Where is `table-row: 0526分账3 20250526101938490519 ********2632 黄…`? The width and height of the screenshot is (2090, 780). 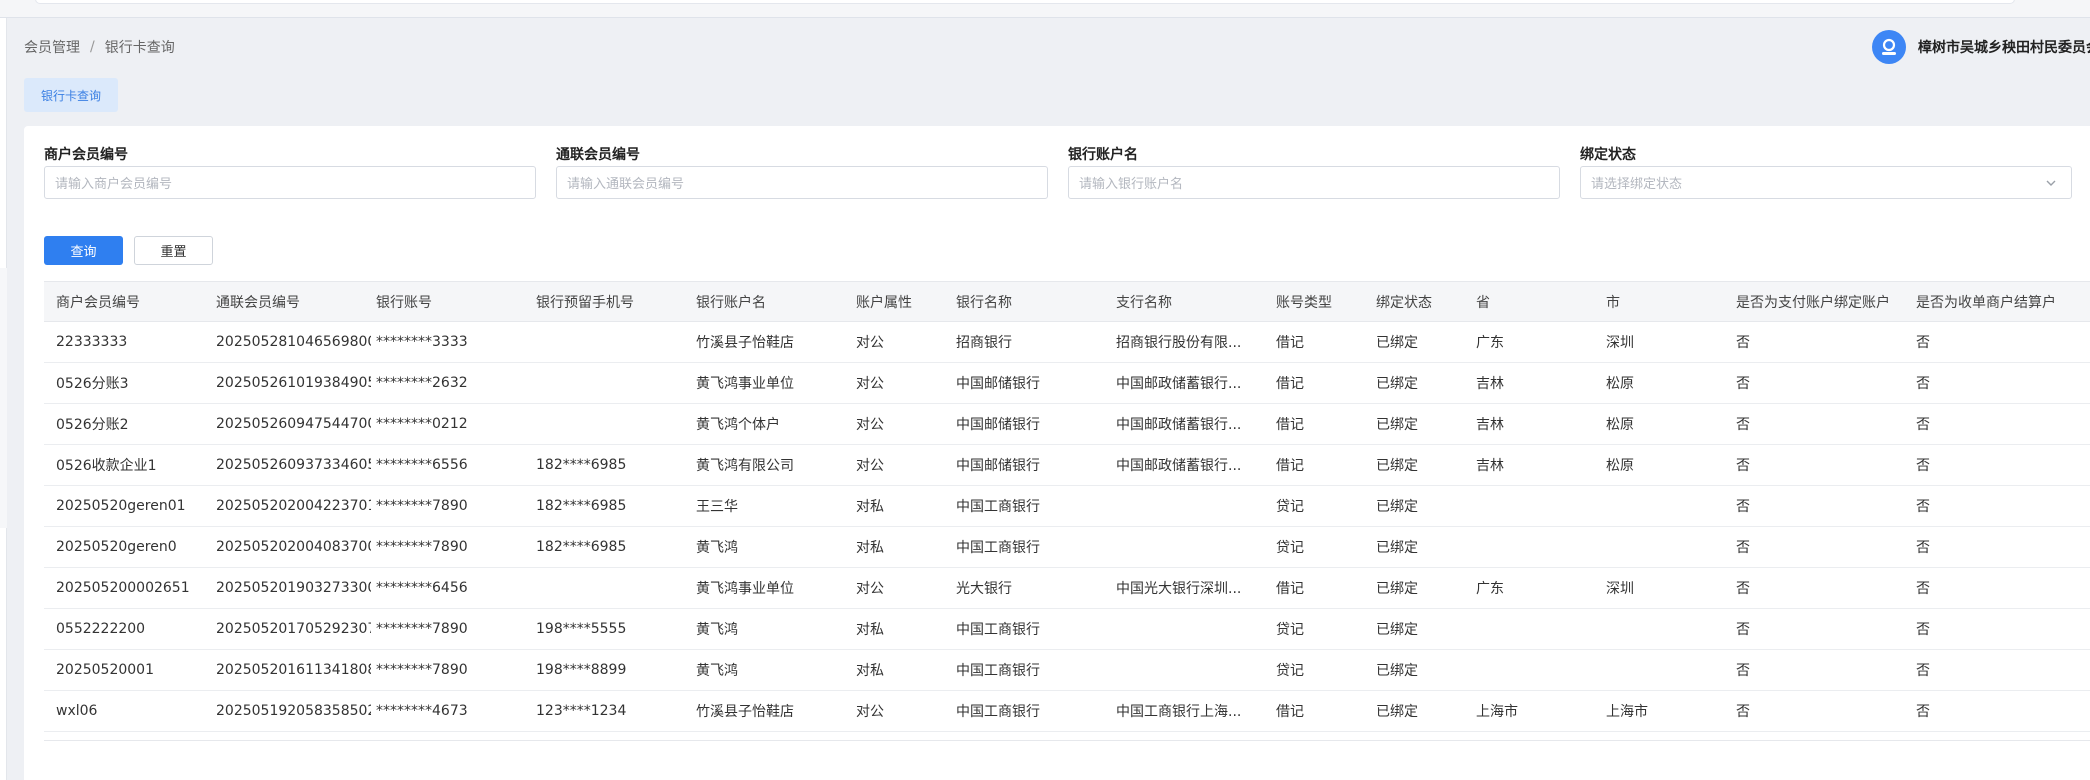 table-row: 0526分账3 20250526101938490519 ********2632 黄… is located at coordinates (1067, 383).